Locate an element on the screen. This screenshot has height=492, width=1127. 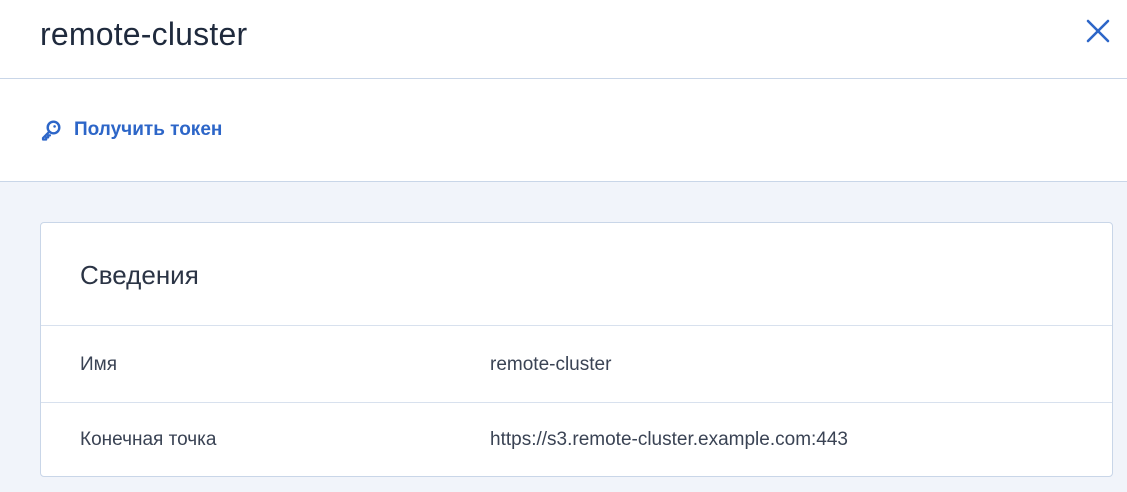
details-title: Сведения is located at coordinates (139, 275).